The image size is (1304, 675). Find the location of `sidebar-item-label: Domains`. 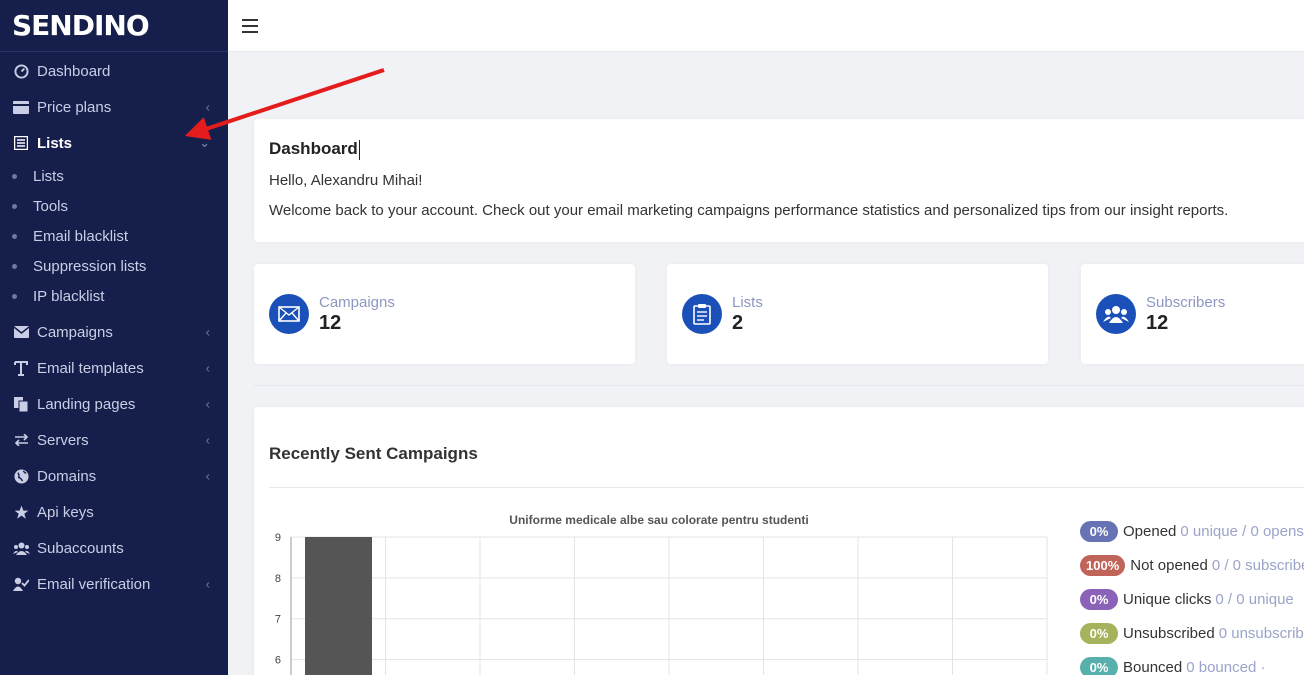

sidebar-item-label: Domains is located at coordinates (67, 476).